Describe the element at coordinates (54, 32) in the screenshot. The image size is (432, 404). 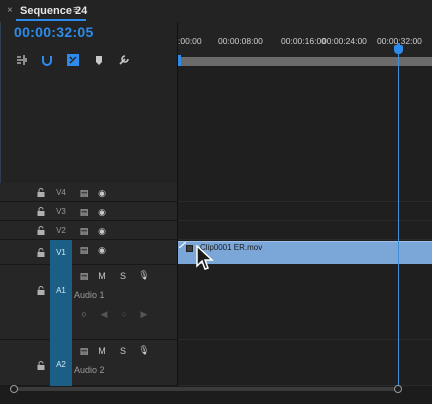
I see `playhead-timecode: 00:00:32:05` at that location.